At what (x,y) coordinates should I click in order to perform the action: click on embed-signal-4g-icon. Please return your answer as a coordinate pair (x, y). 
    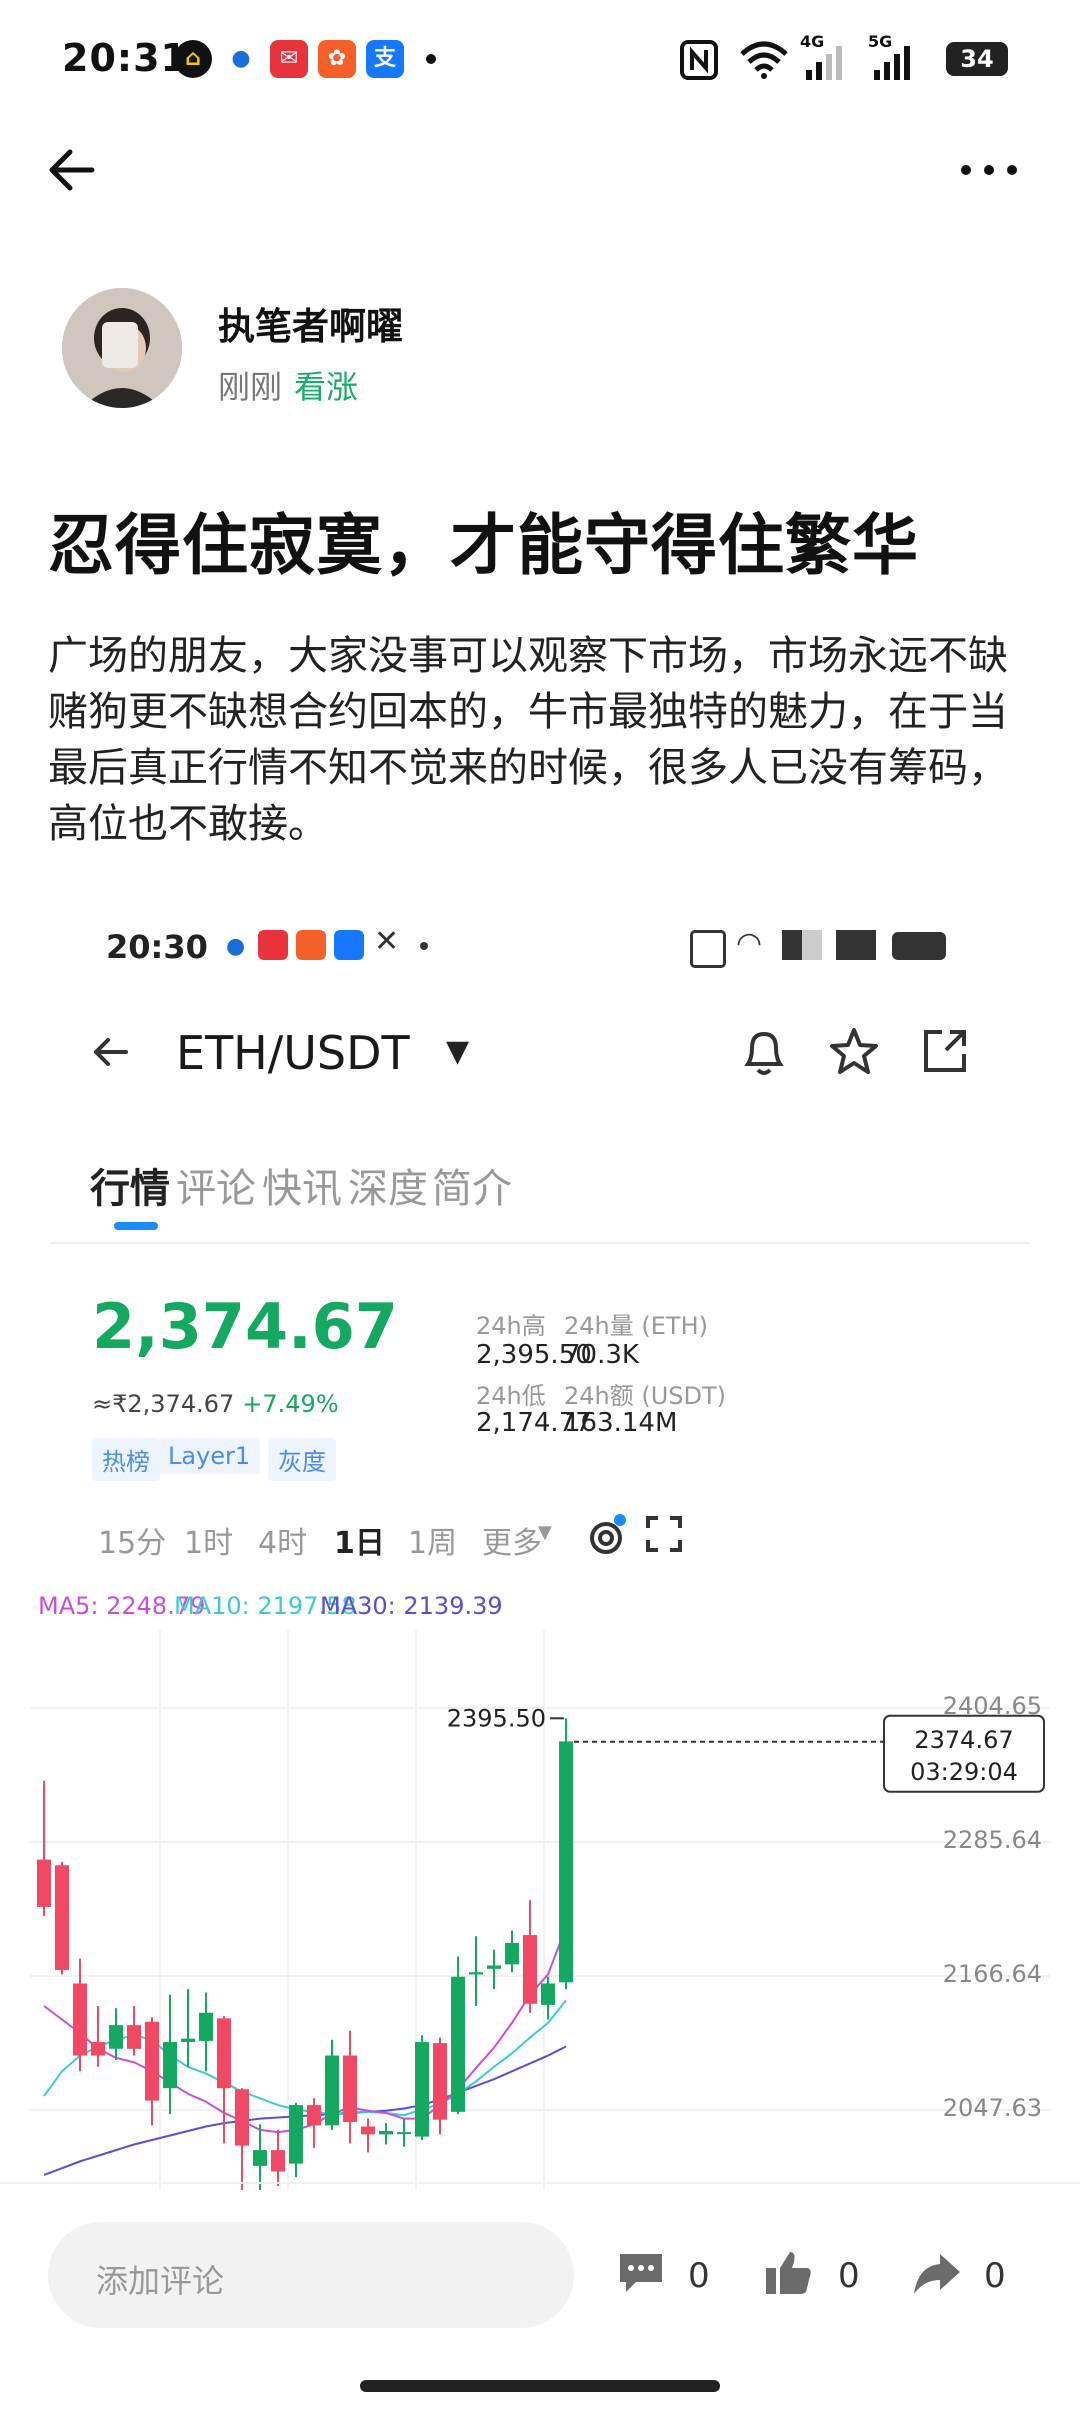
    Looking at the image, I should click on (802, 945).